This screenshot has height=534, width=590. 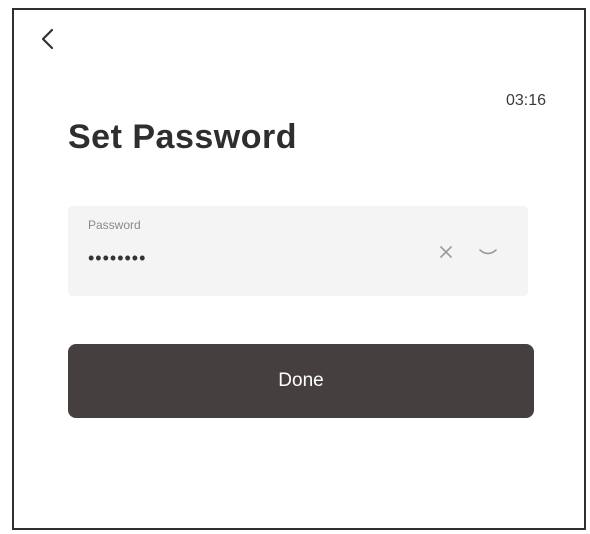 What do you see at coordinates (48, 39) in the screenshot?
I see `chevron-left-icon` at bounding box center [48, 39].